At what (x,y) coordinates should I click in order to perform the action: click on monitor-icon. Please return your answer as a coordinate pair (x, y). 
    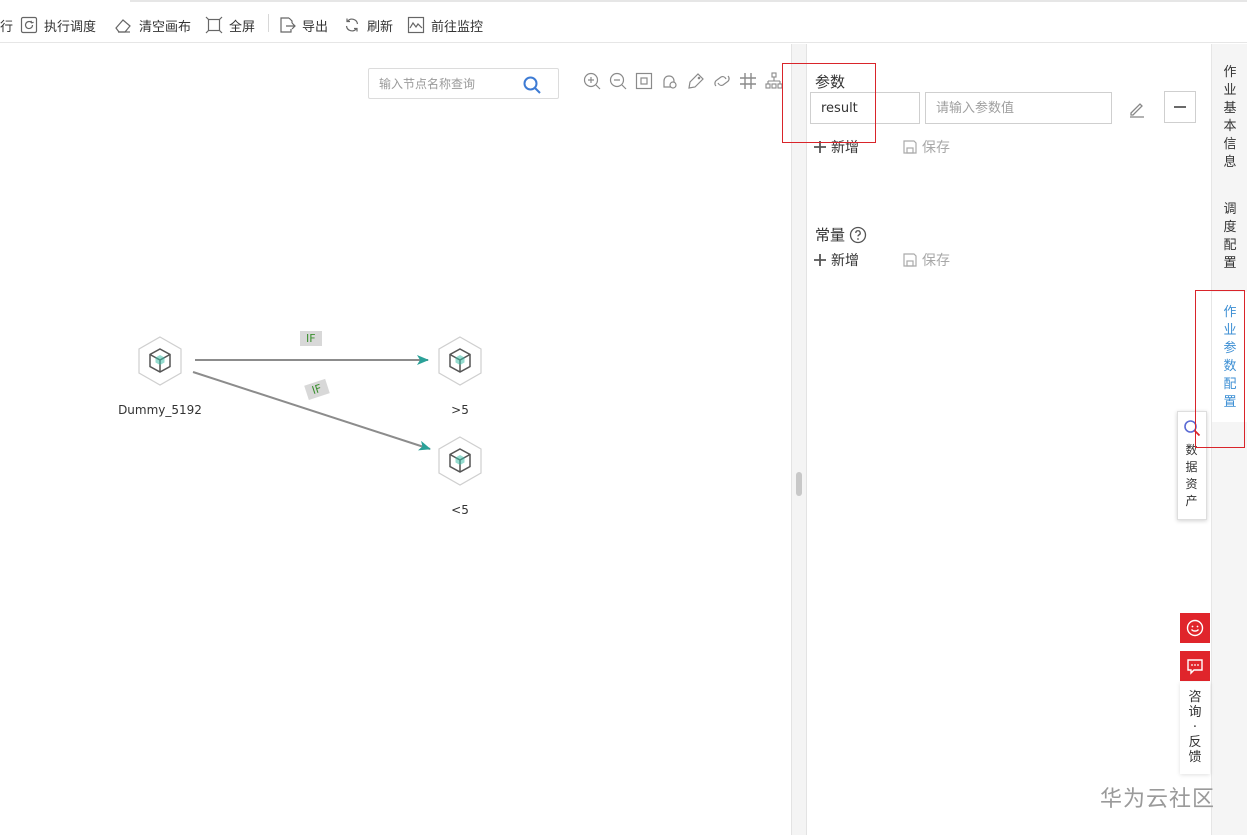
    Looking at the image, I should click on (416, 25).